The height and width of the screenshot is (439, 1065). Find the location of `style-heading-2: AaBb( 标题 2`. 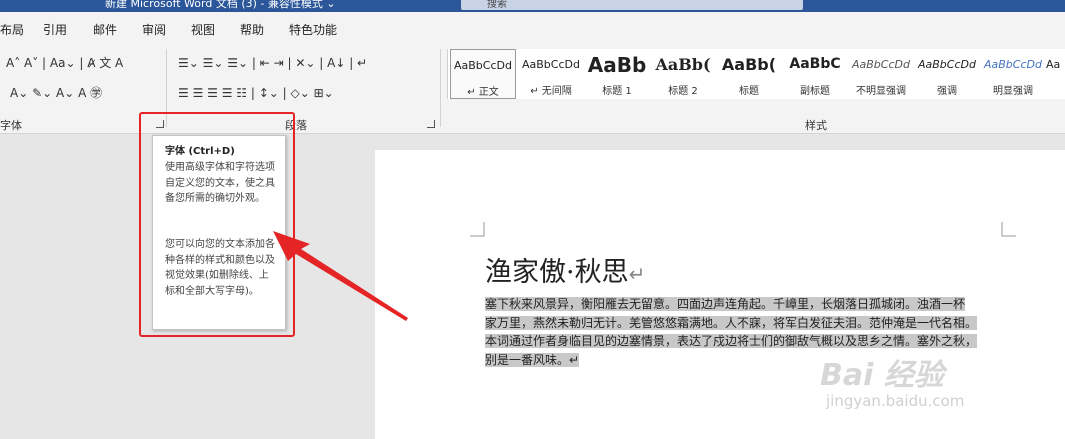

style-heading-2: AaBb( 标题 2 is located at coordinates (683, 74).